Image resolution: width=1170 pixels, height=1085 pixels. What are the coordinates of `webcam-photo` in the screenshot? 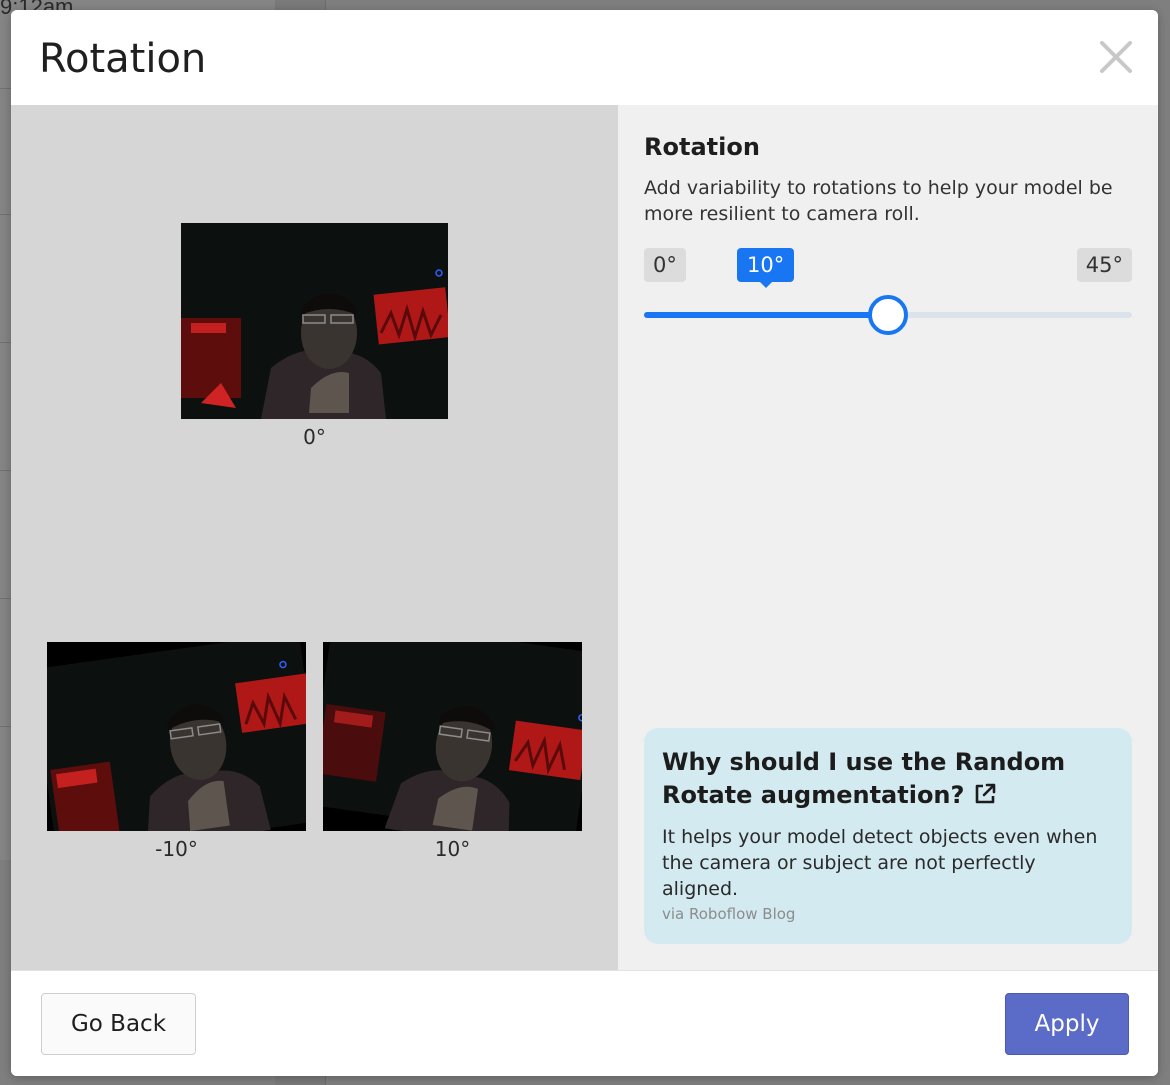 It's located at (314, 321).